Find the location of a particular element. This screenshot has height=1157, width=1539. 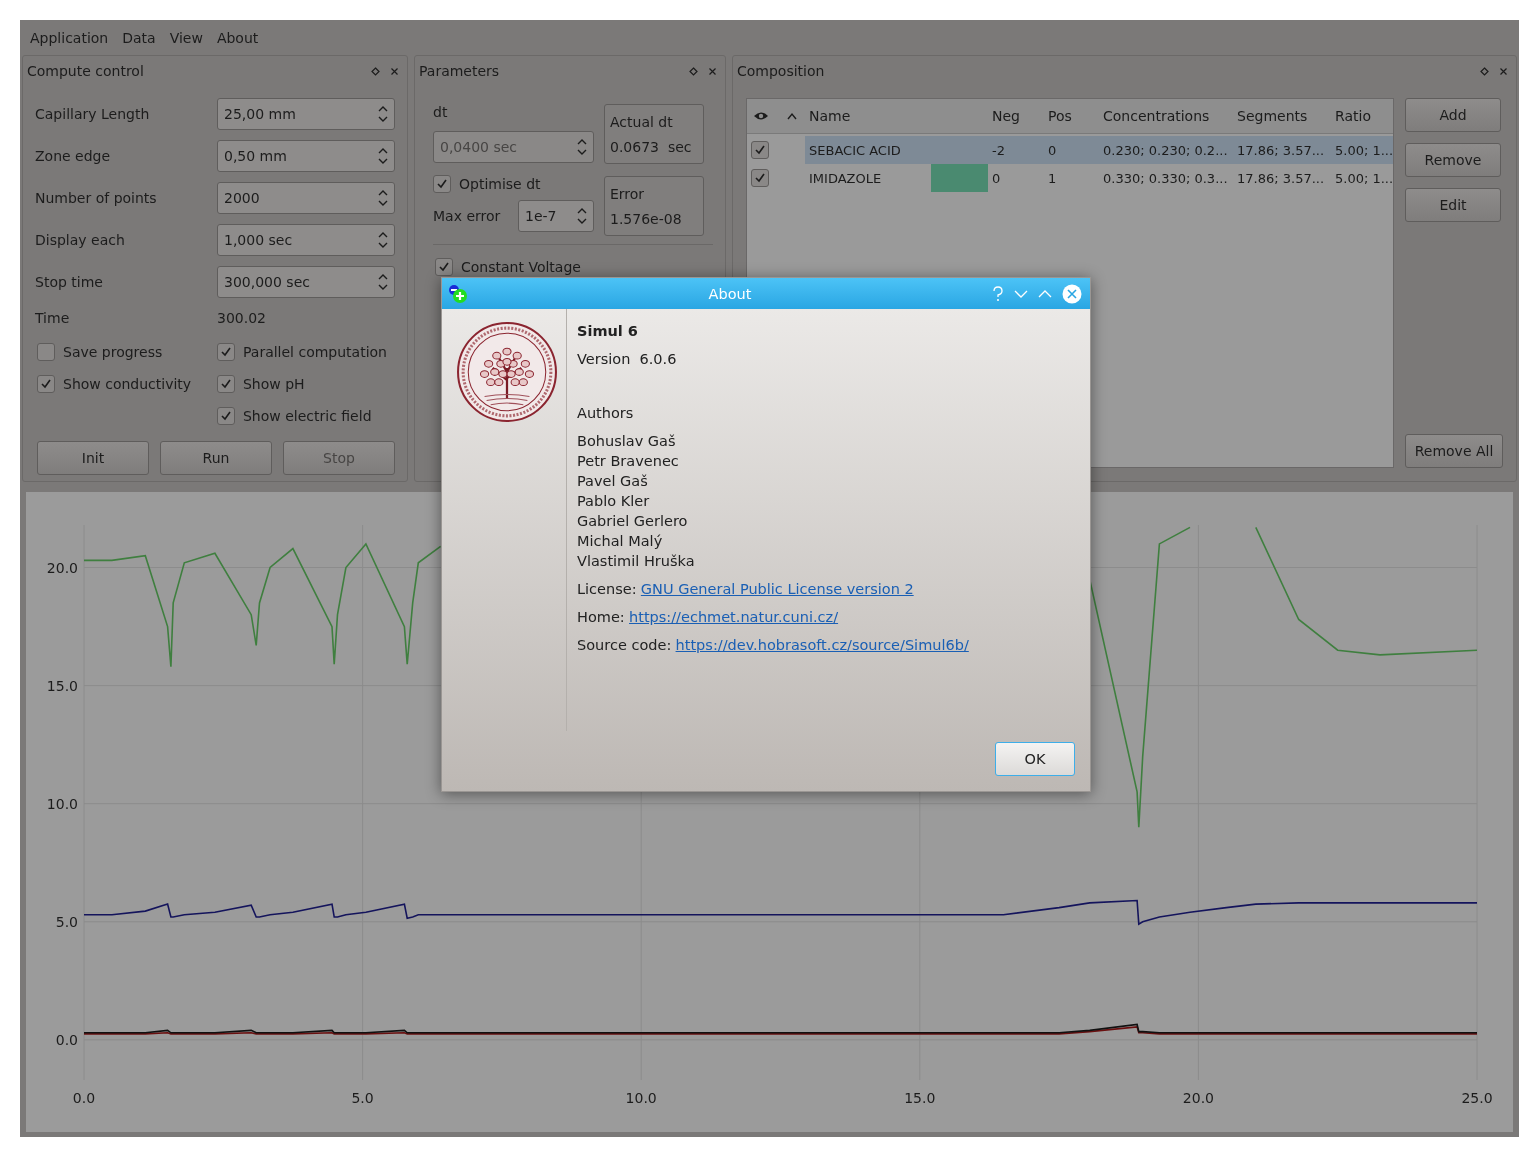

field-label: Zone edge is located at coordinates (73, 156).